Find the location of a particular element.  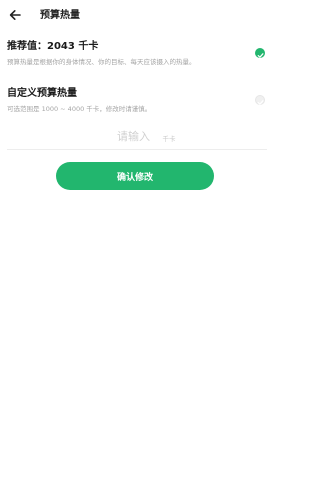

calorie-input is located at coordinates (133, 136).